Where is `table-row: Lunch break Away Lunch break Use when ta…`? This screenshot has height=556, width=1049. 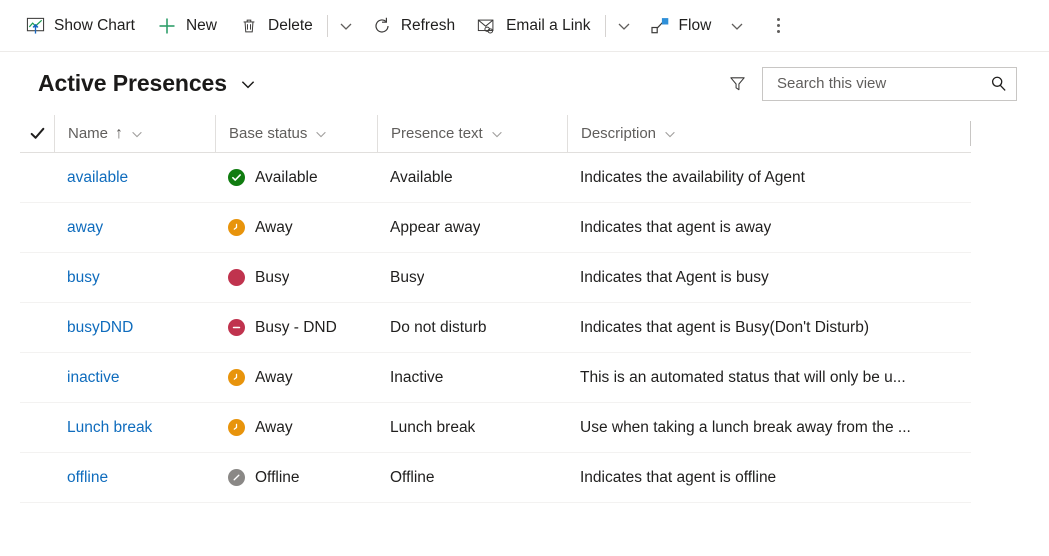
table-row: Lunch break Away Lunch break Use when ta… is located at coordinates (495, 428).